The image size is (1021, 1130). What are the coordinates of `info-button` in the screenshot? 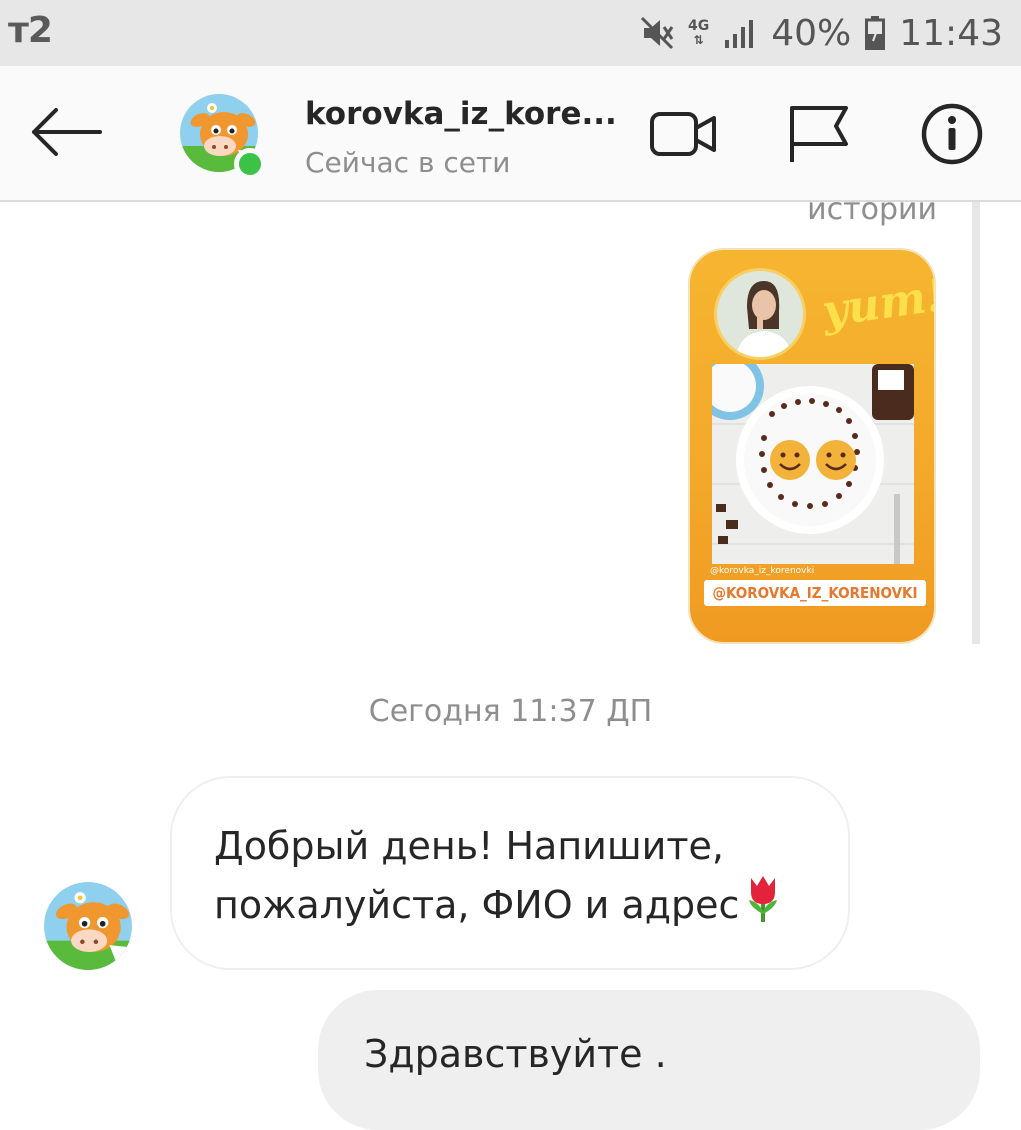 It's located at (951, 134).